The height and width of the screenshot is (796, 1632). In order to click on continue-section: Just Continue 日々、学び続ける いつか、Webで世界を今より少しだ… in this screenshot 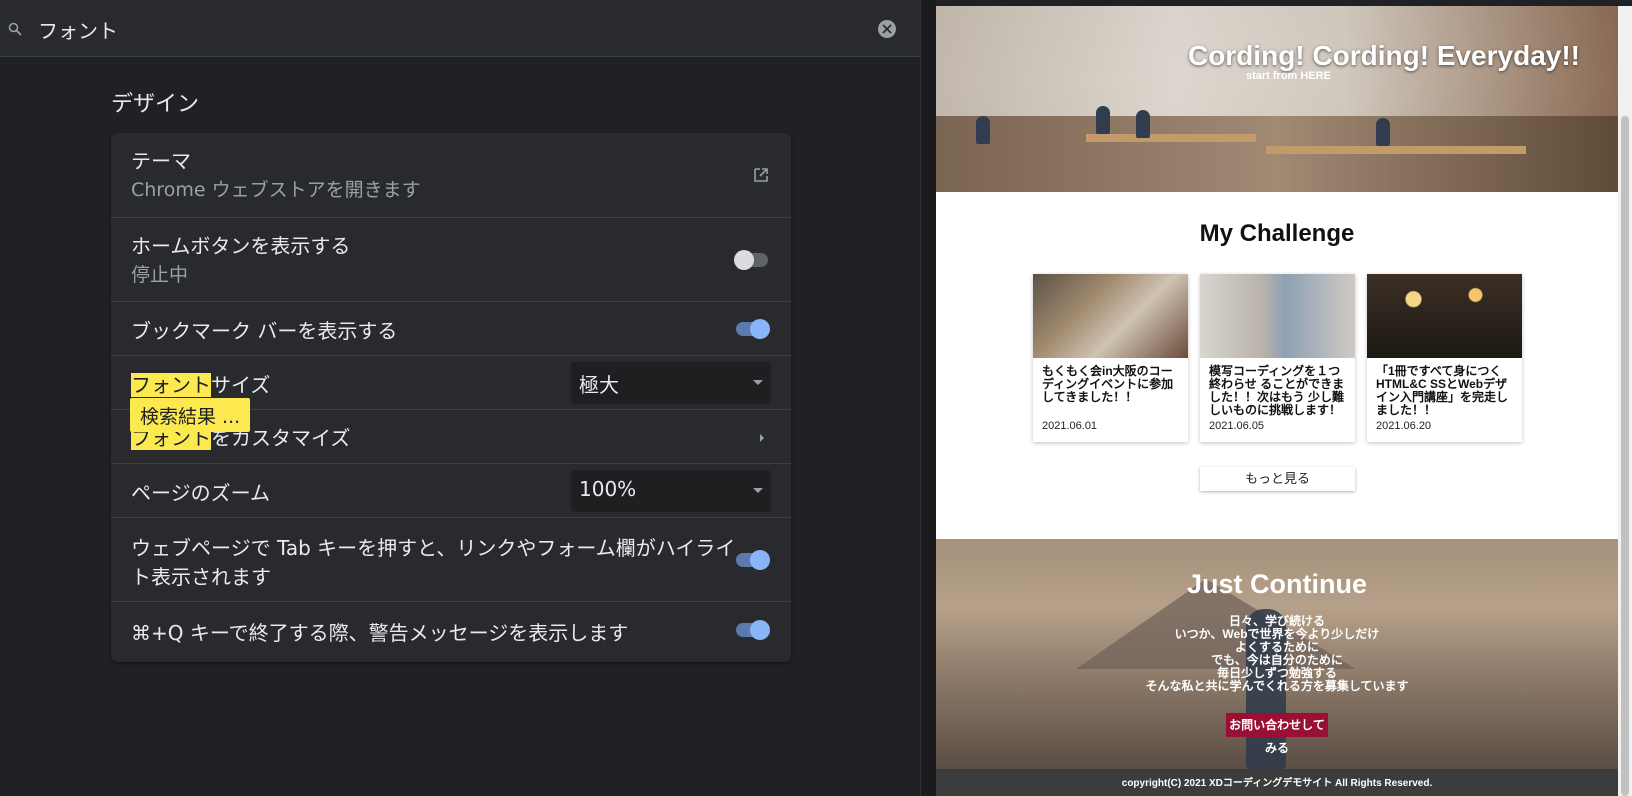, I will do `click(1277, 654)`.